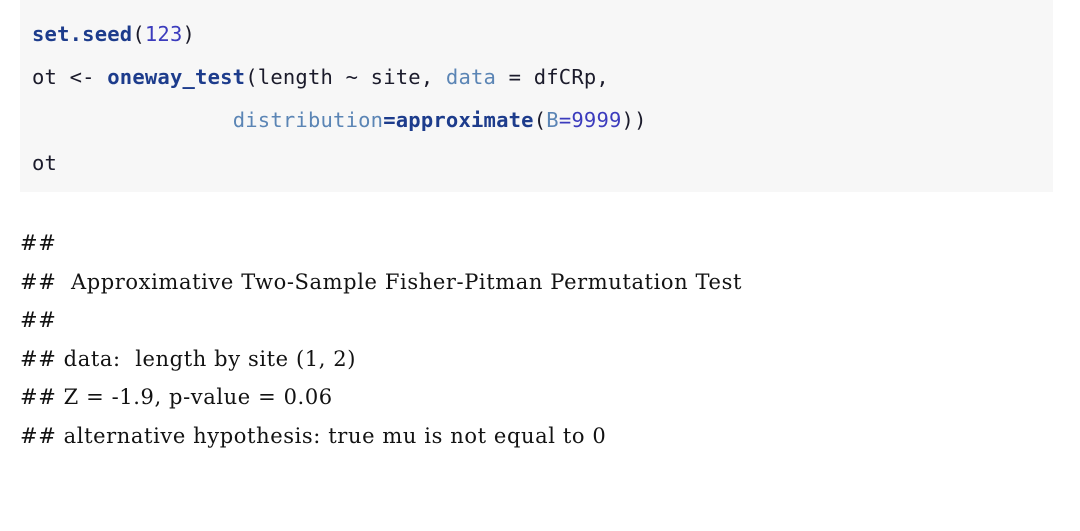 Image resolution: width=1080 pixels, height=531 pixels. What do you see at coordinates (552, 77) in the screenshot?
I see `dataframe-token: = dfCRp,` at bounding box center [552, 77].